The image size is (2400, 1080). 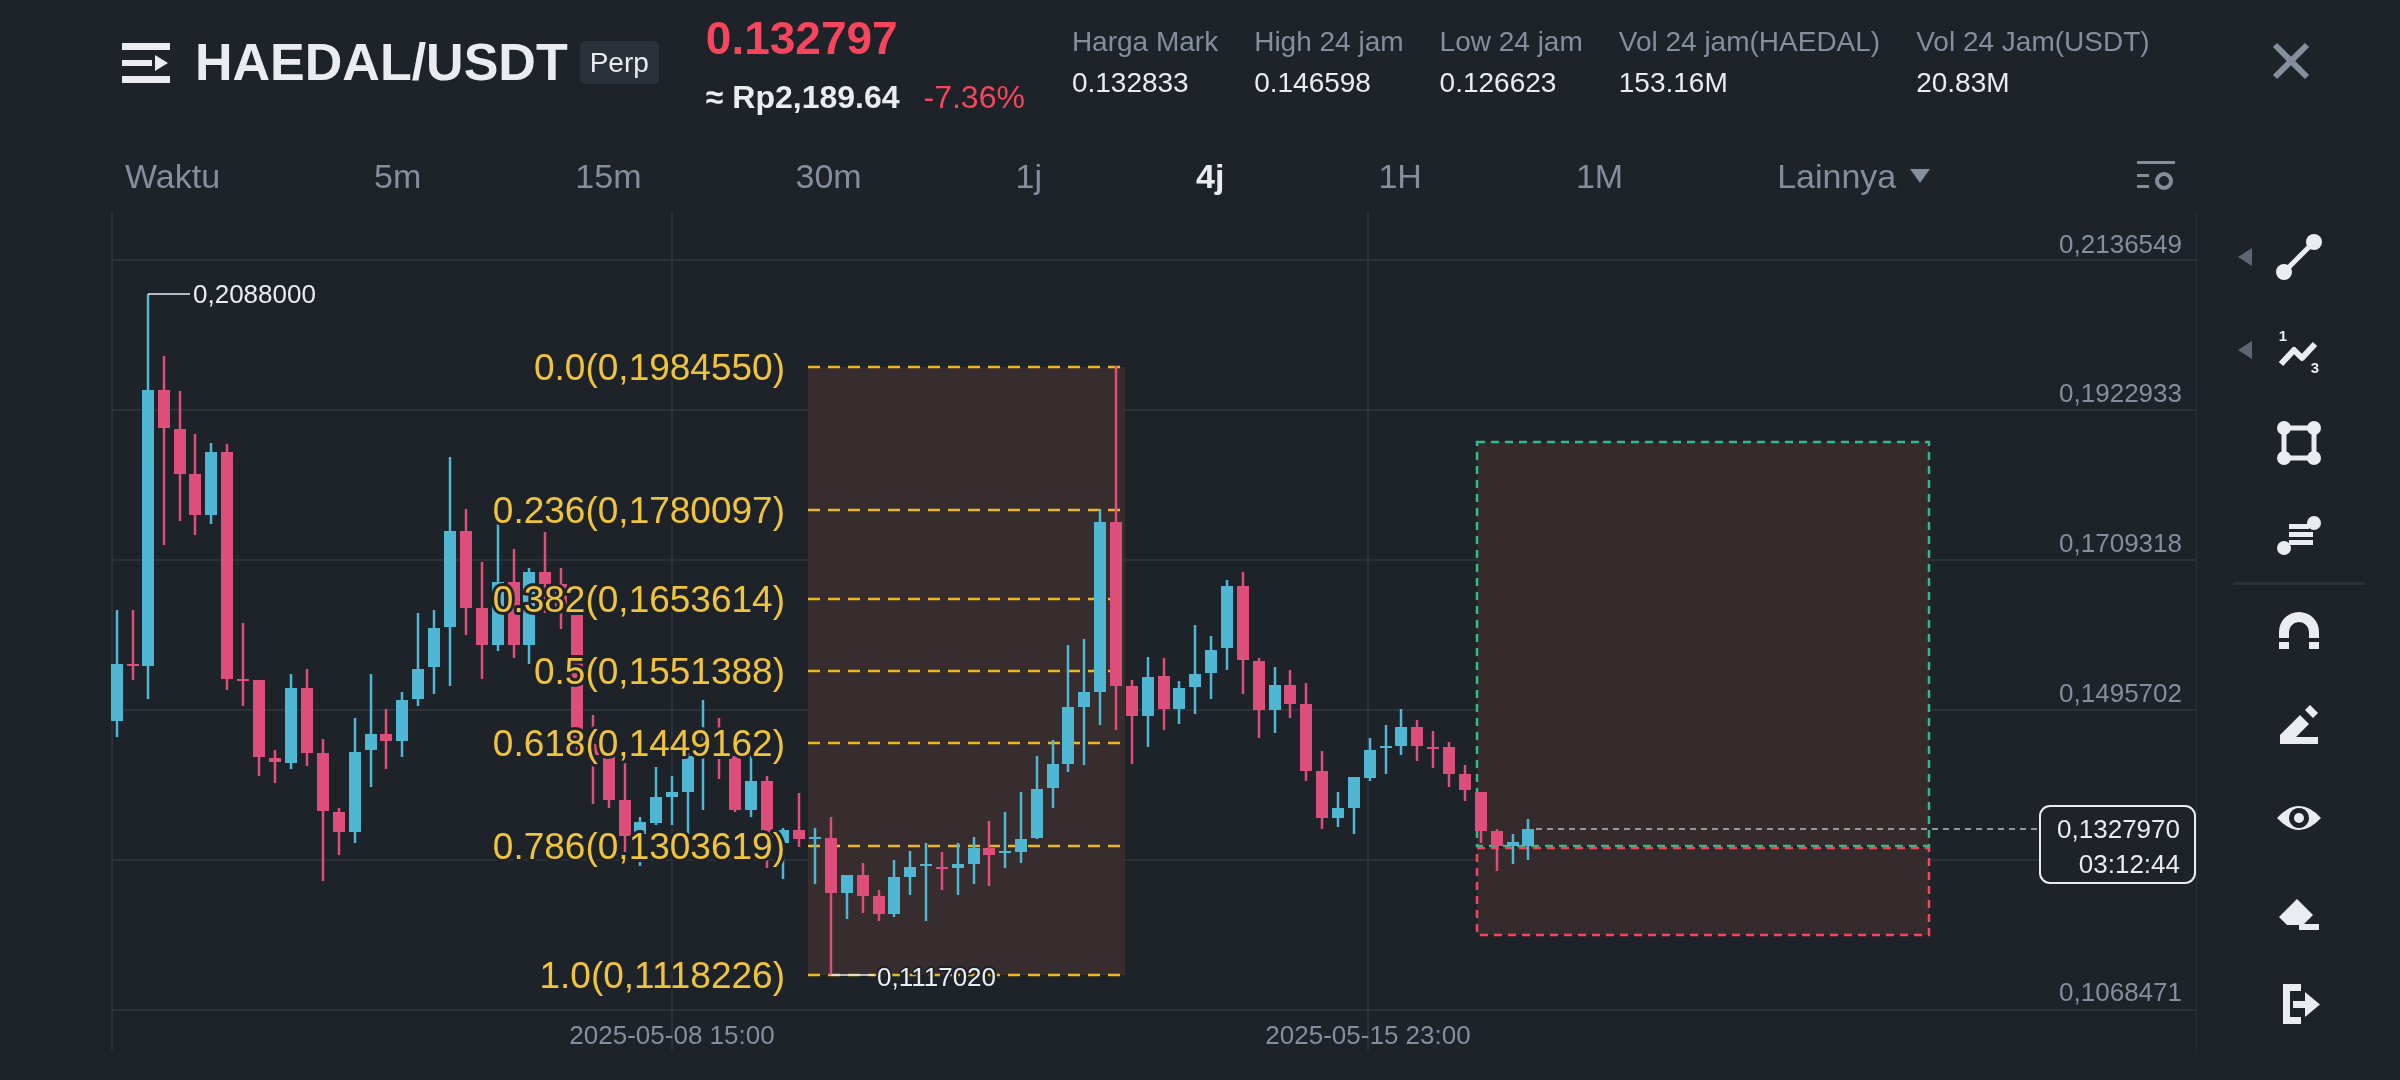 What do you see at coordinates (381, 62) in the screenshot?
I see `pair-symbol: HAEDAL/USDT` at bounding box center [381, 62].